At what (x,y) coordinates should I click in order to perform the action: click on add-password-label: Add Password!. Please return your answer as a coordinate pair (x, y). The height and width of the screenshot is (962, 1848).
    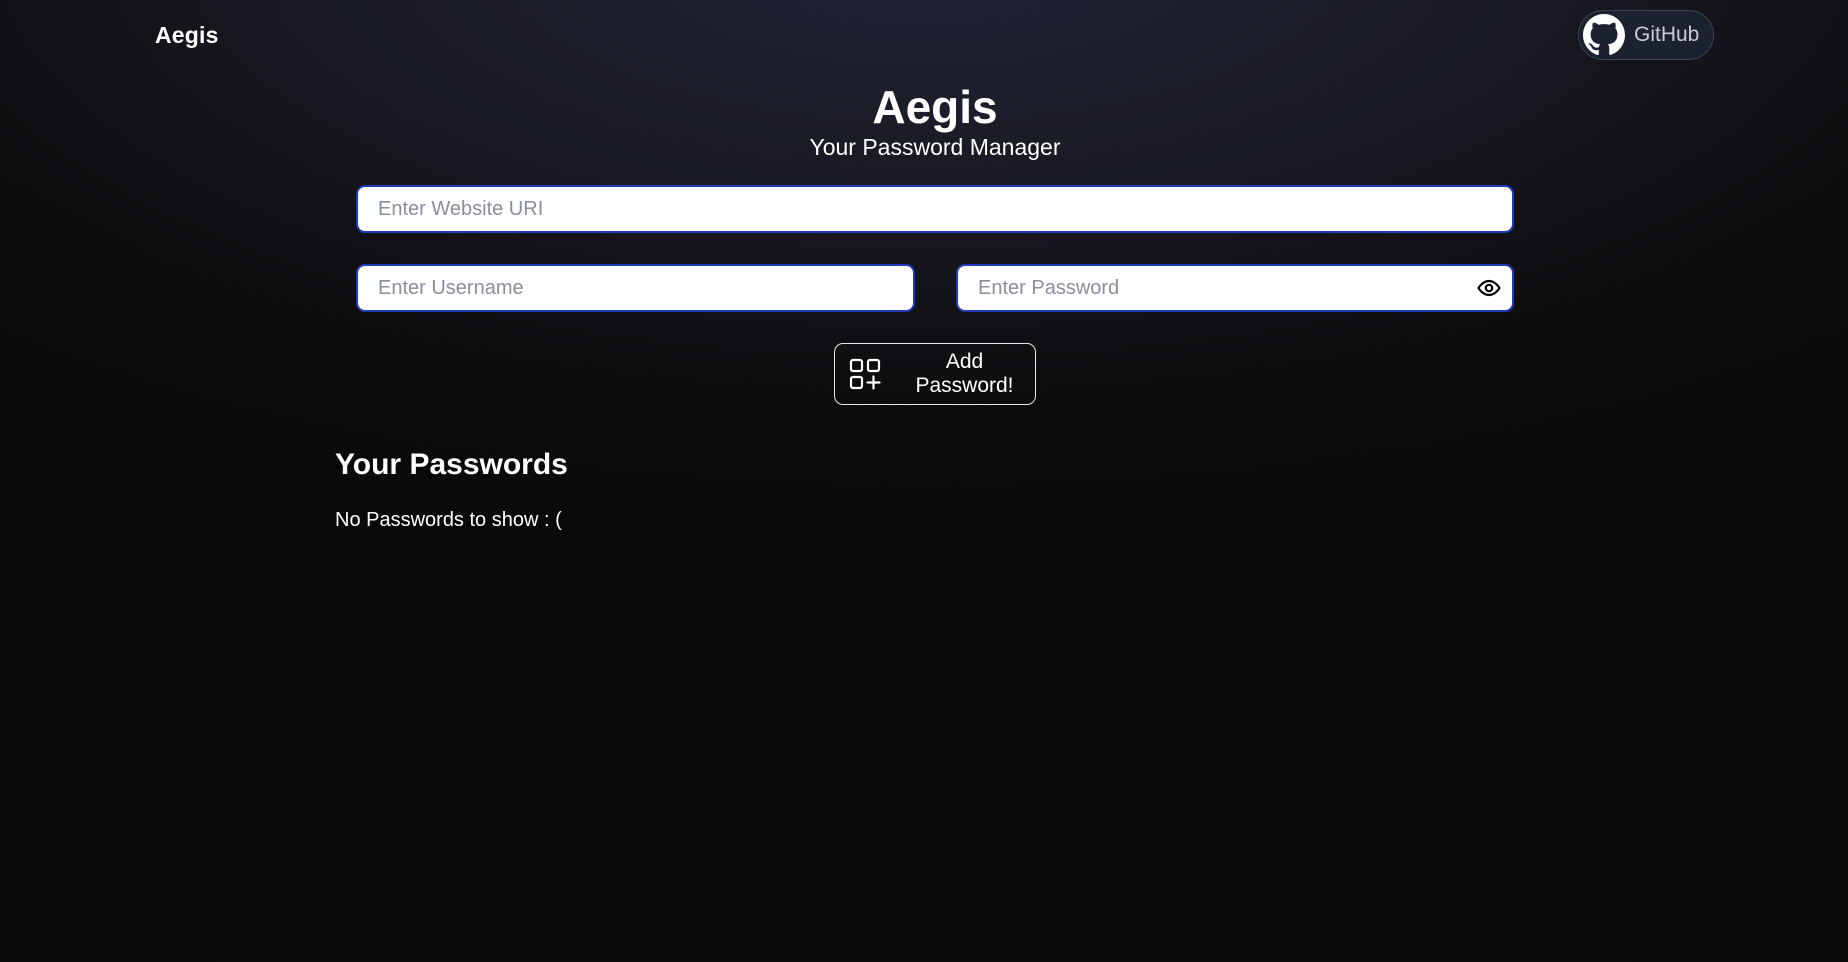
    Looking at the image, I should click on (964, 373).